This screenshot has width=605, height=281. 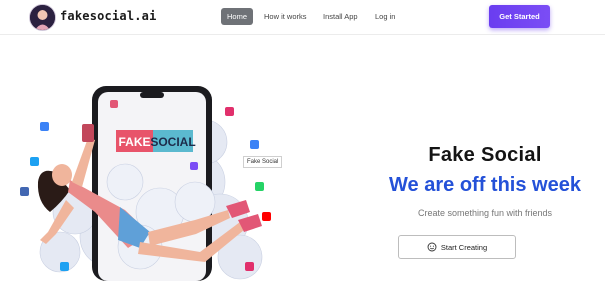 I want to click on nav-how-it-works: How it works, so click(x=285, y=16).